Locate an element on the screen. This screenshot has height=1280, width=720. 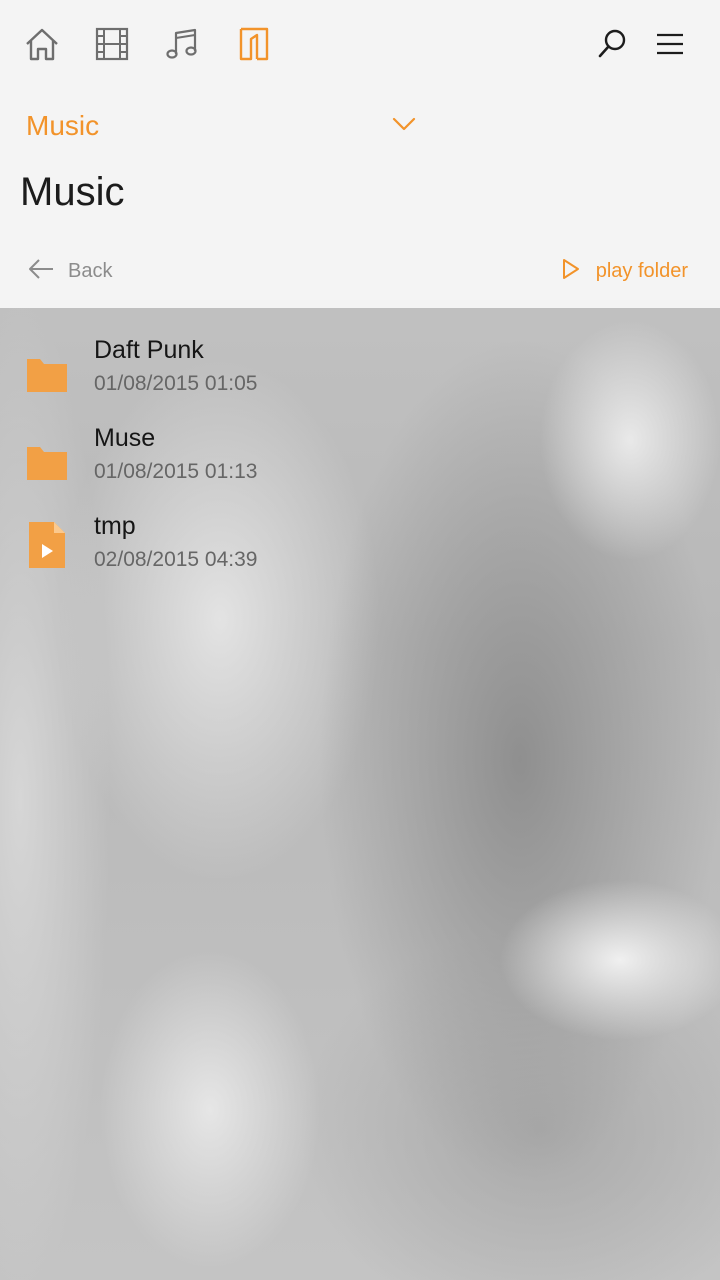
list-item: Muse 01/08/2015 01:13 is located at coordinates (360, 462).